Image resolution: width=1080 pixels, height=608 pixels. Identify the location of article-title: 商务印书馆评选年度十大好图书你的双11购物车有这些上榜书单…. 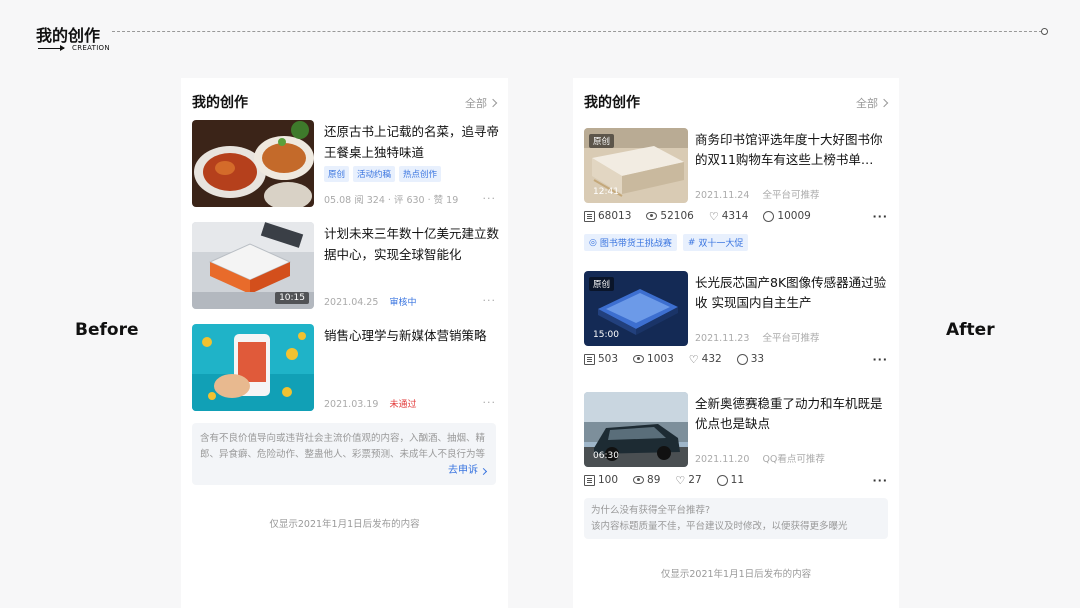
(789, 149).